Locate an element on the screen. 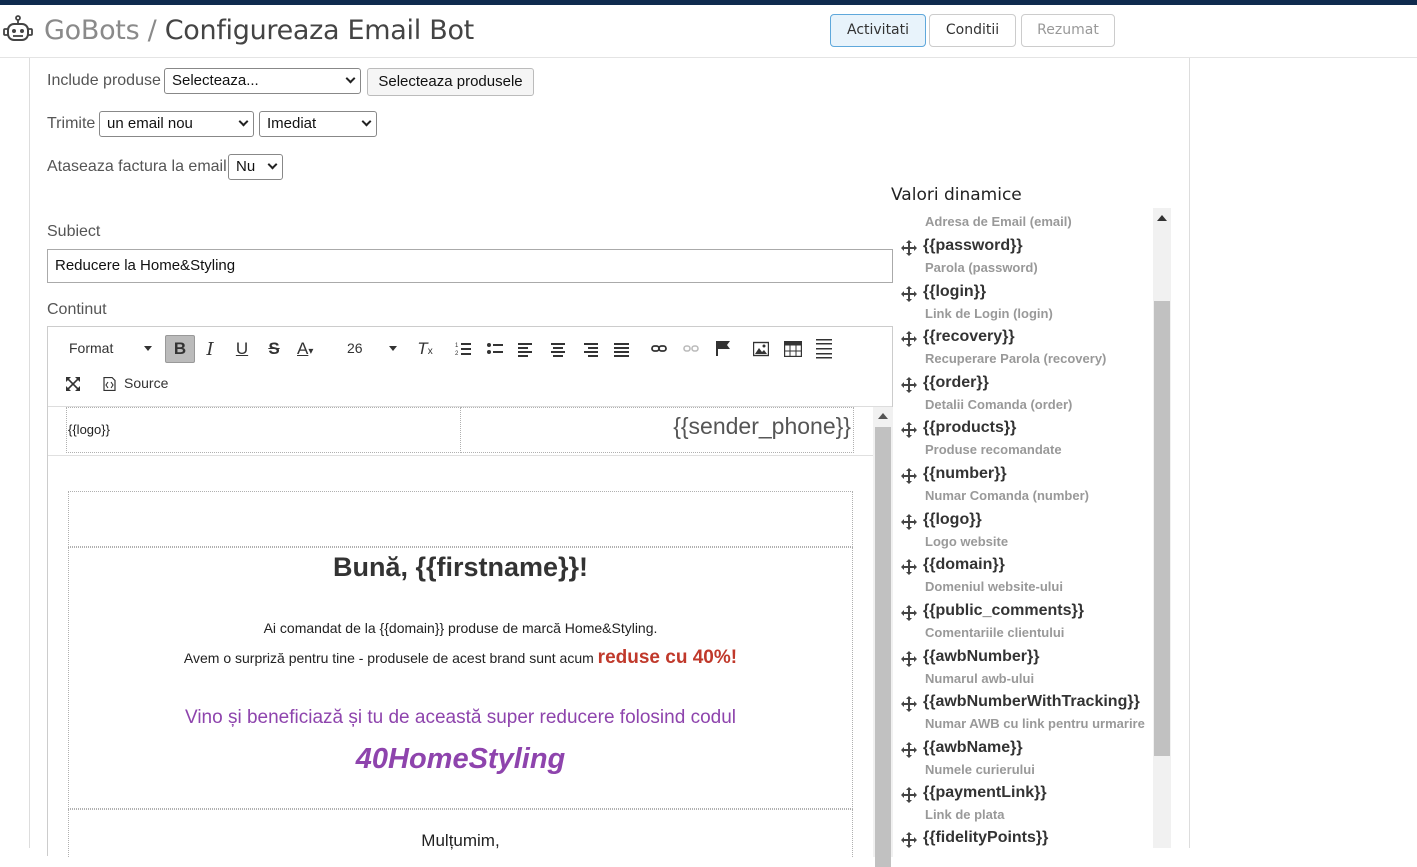 The height and width of the screenshot is (867, 1417). variable-item: {{awbNumber}} Numarul awb-ului is located at coordinates (1028, 671).